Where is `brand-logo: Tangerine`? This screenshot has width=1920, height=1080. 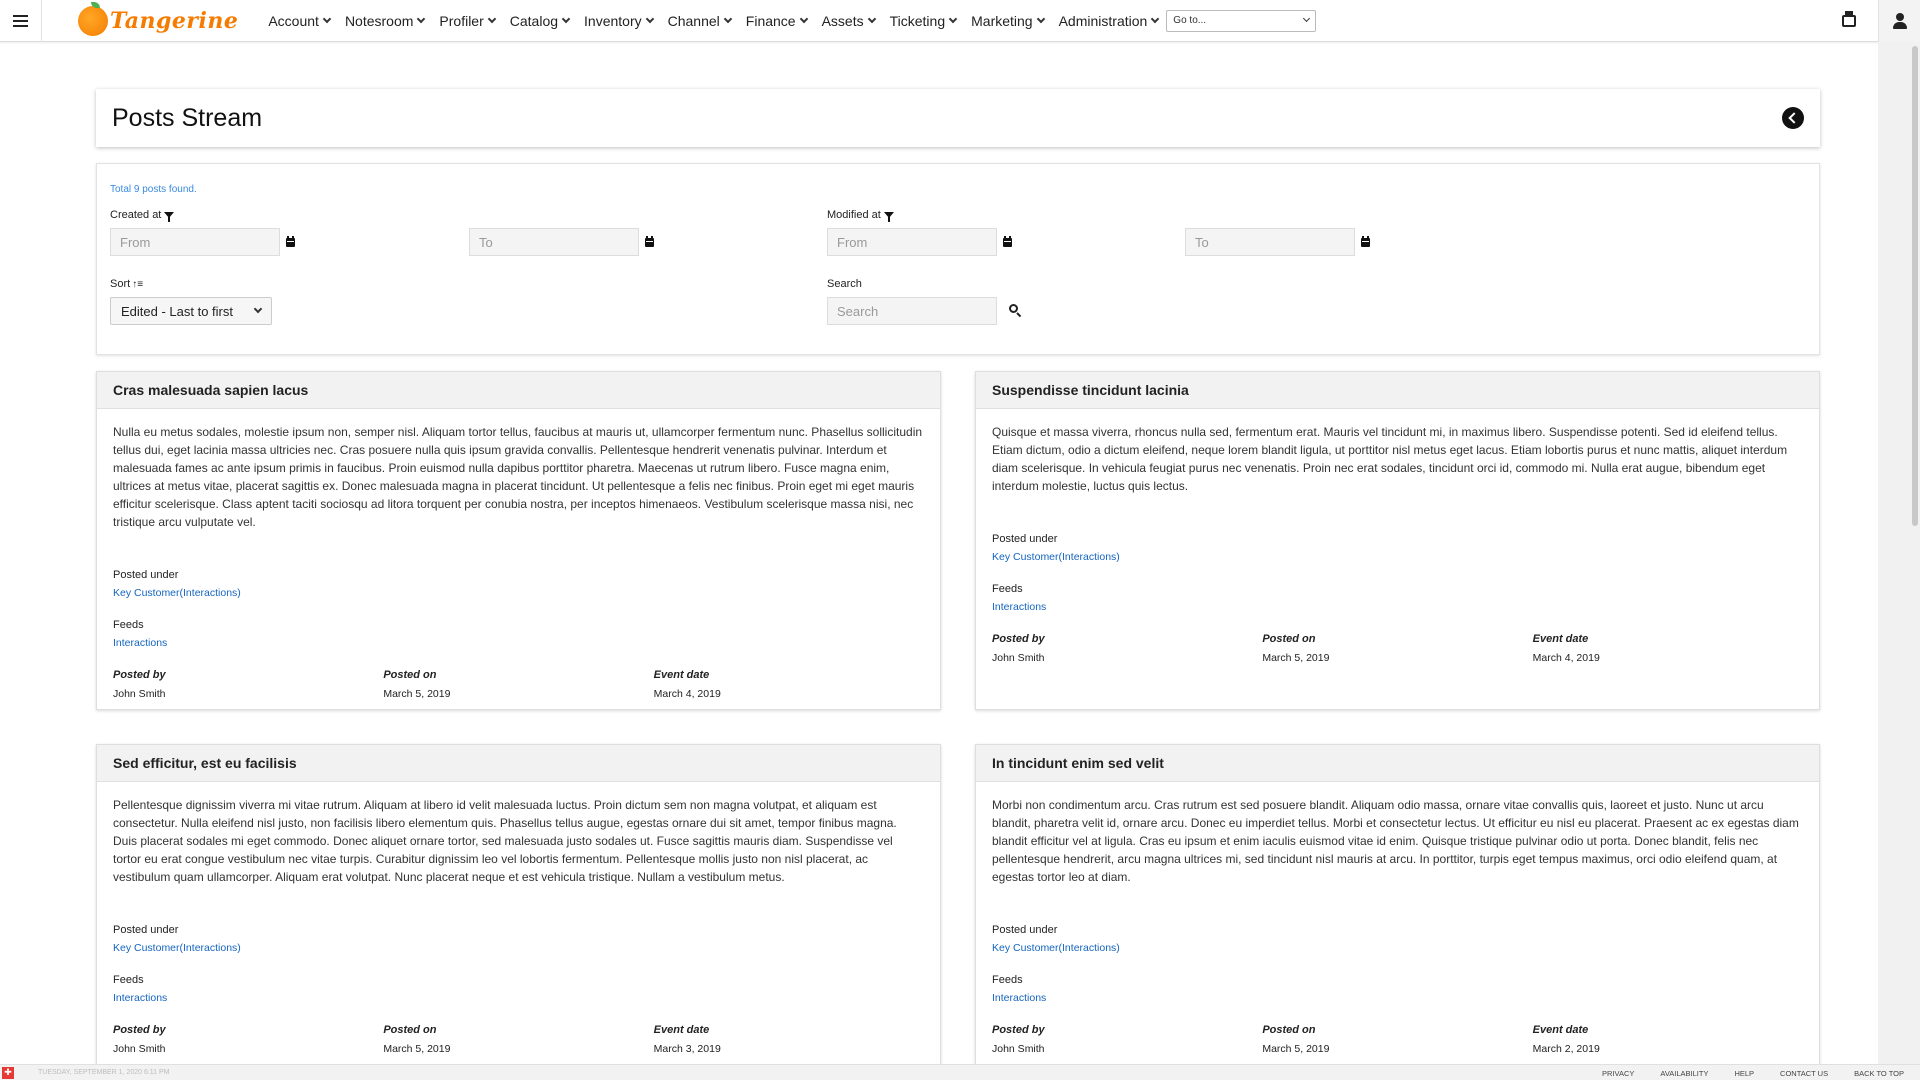 brand-logo: Tangerine is located at coordinates (158, 18).